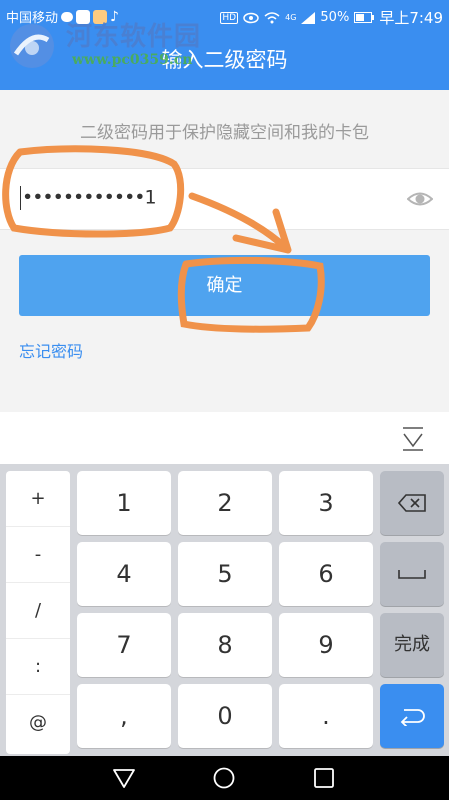  Describe the element at coordinates (413, 439) in the screenshot. I see `keyboard-collapse-icon` at that location.